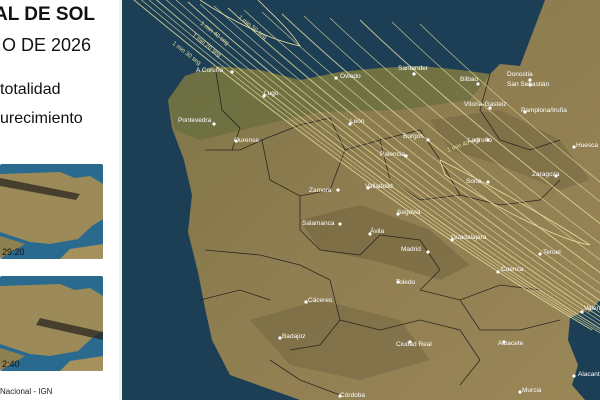 The height and width of the screenshot is (400, 600). What do you see at coordinates (552, 252) in the screenshot?
I see `city-label: Teruel` at bounding box center [552, 252].